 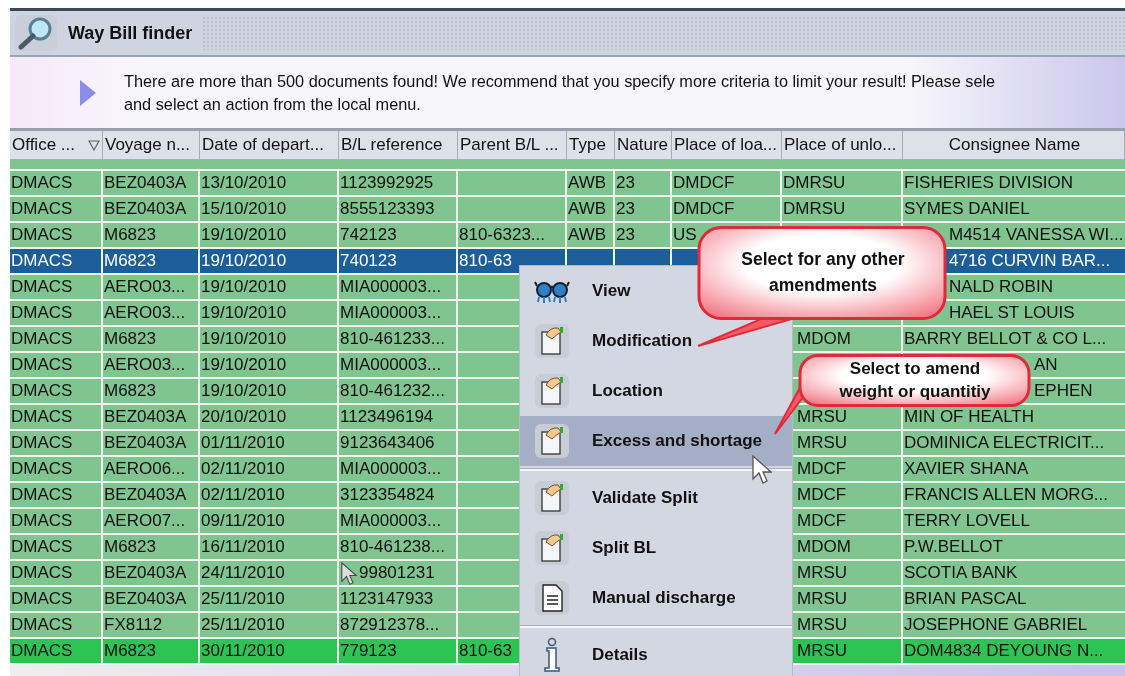 I want to click on table-cell: 15/10/2010, so click(x=244, y=209).